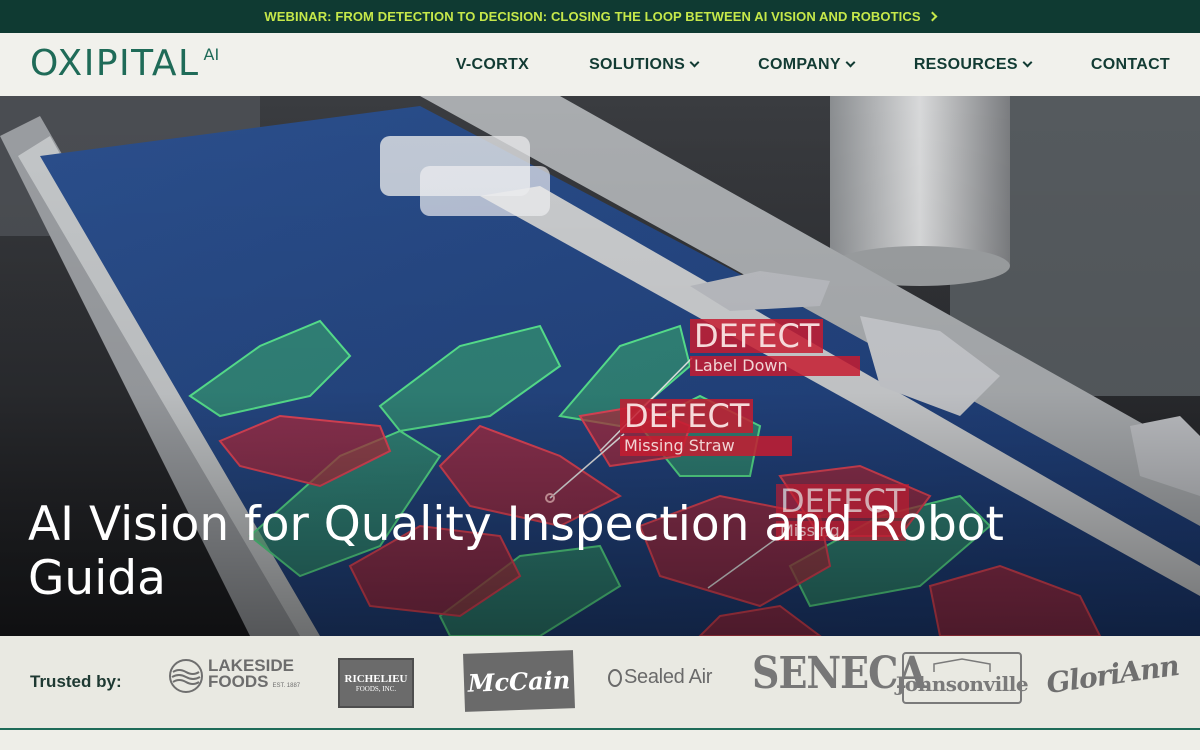 The height and width of the screenshot is (750, 1200). What do you see at coordinates (962, 665) in the screenshot?
I see `johnsonville-barn-icon` at bounding box center [962, 665].